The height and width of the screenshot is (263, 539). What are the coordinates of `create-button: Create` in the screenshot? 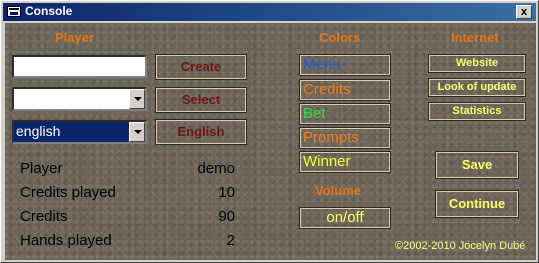 It's located at (201, 67).